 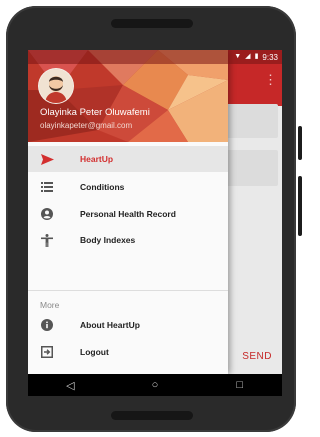 I want to click on status-time: 9:33, so click(x=270, y=57).